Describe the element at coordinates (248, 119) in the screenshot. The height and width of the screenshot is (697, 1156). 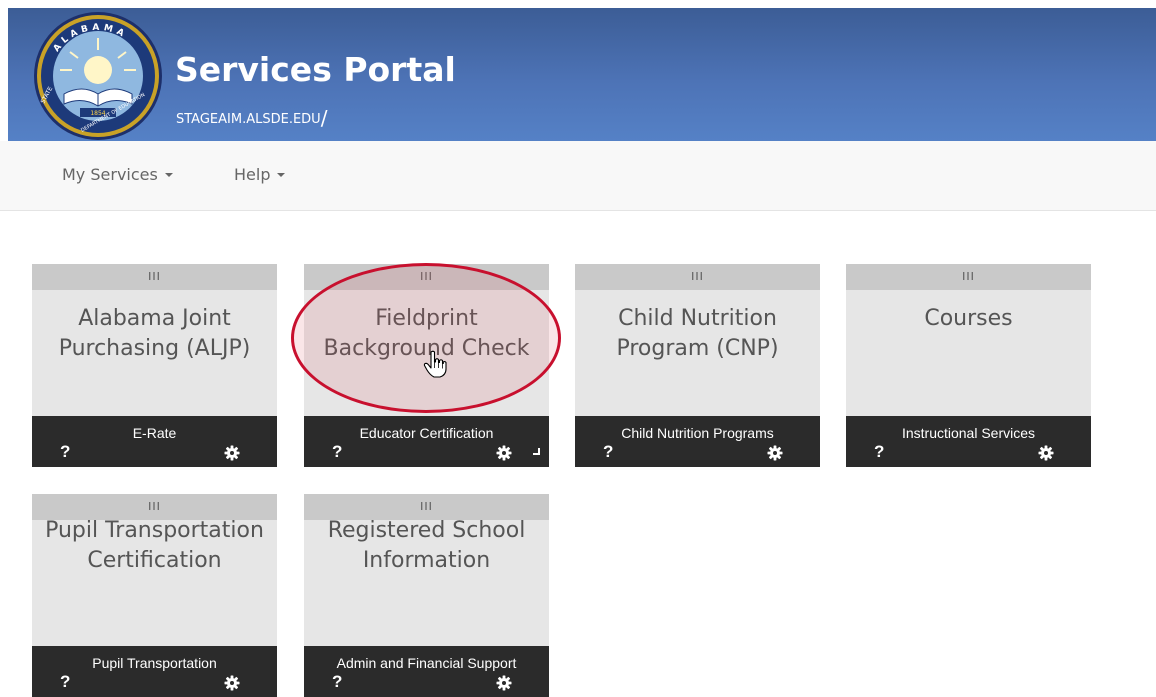
I see `portal-url-text: STAGEAIM.ALSDE.EDU` at that location.